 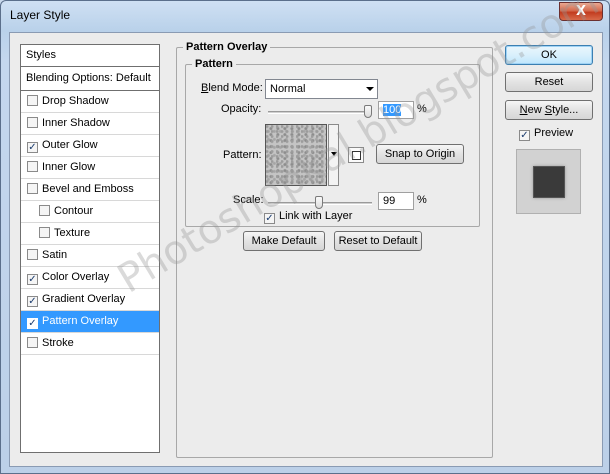 I want to click on style-item-label: Satin, so click(x=55, y=255).